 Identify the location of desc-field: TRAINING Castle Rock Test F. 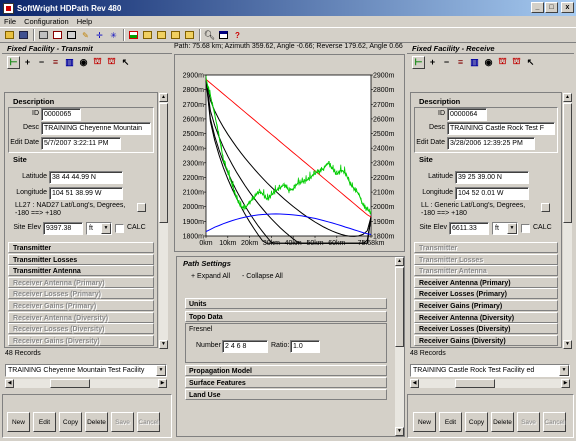
(501, 128).